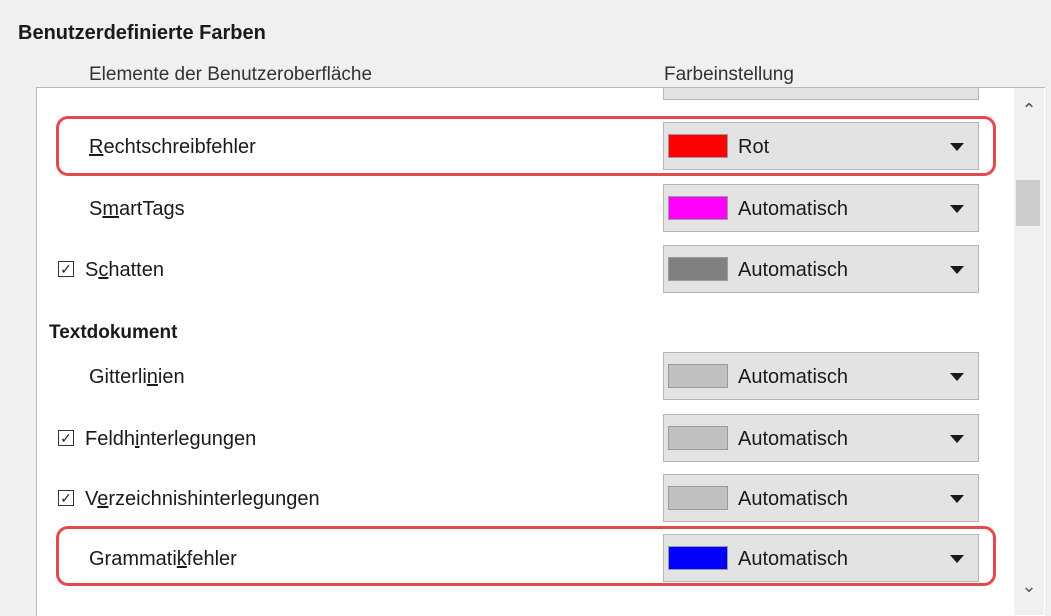 The height and width of the screenshot is (616, 1051). What do you see at coordinates (527, 500) in the screenshot?
I see `color-row-verzeichnishinterlegungen: ✓ Verzeichnishinterlegungen Automatisch` at bounding box center [527, 500].